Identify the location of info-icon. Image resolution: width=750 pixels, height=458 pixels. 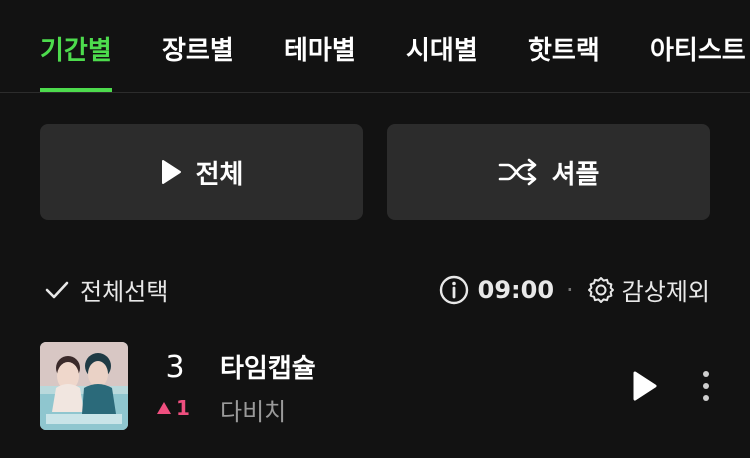
(454, 290).